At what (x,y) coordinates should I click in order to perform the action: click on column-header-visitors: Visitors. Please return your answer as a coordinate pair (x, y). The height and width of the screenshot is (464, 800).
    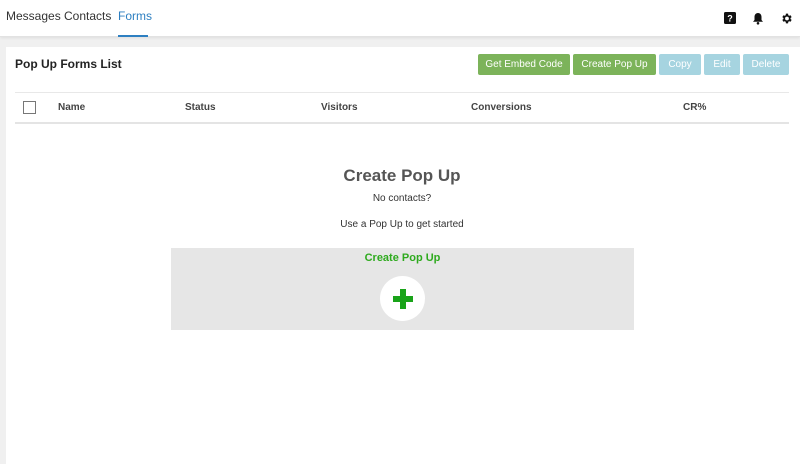
    Looking at the image, I should click on (339, 107).